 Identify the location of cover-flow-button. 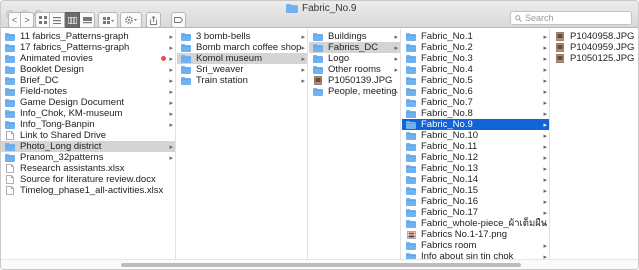
(87, 20).